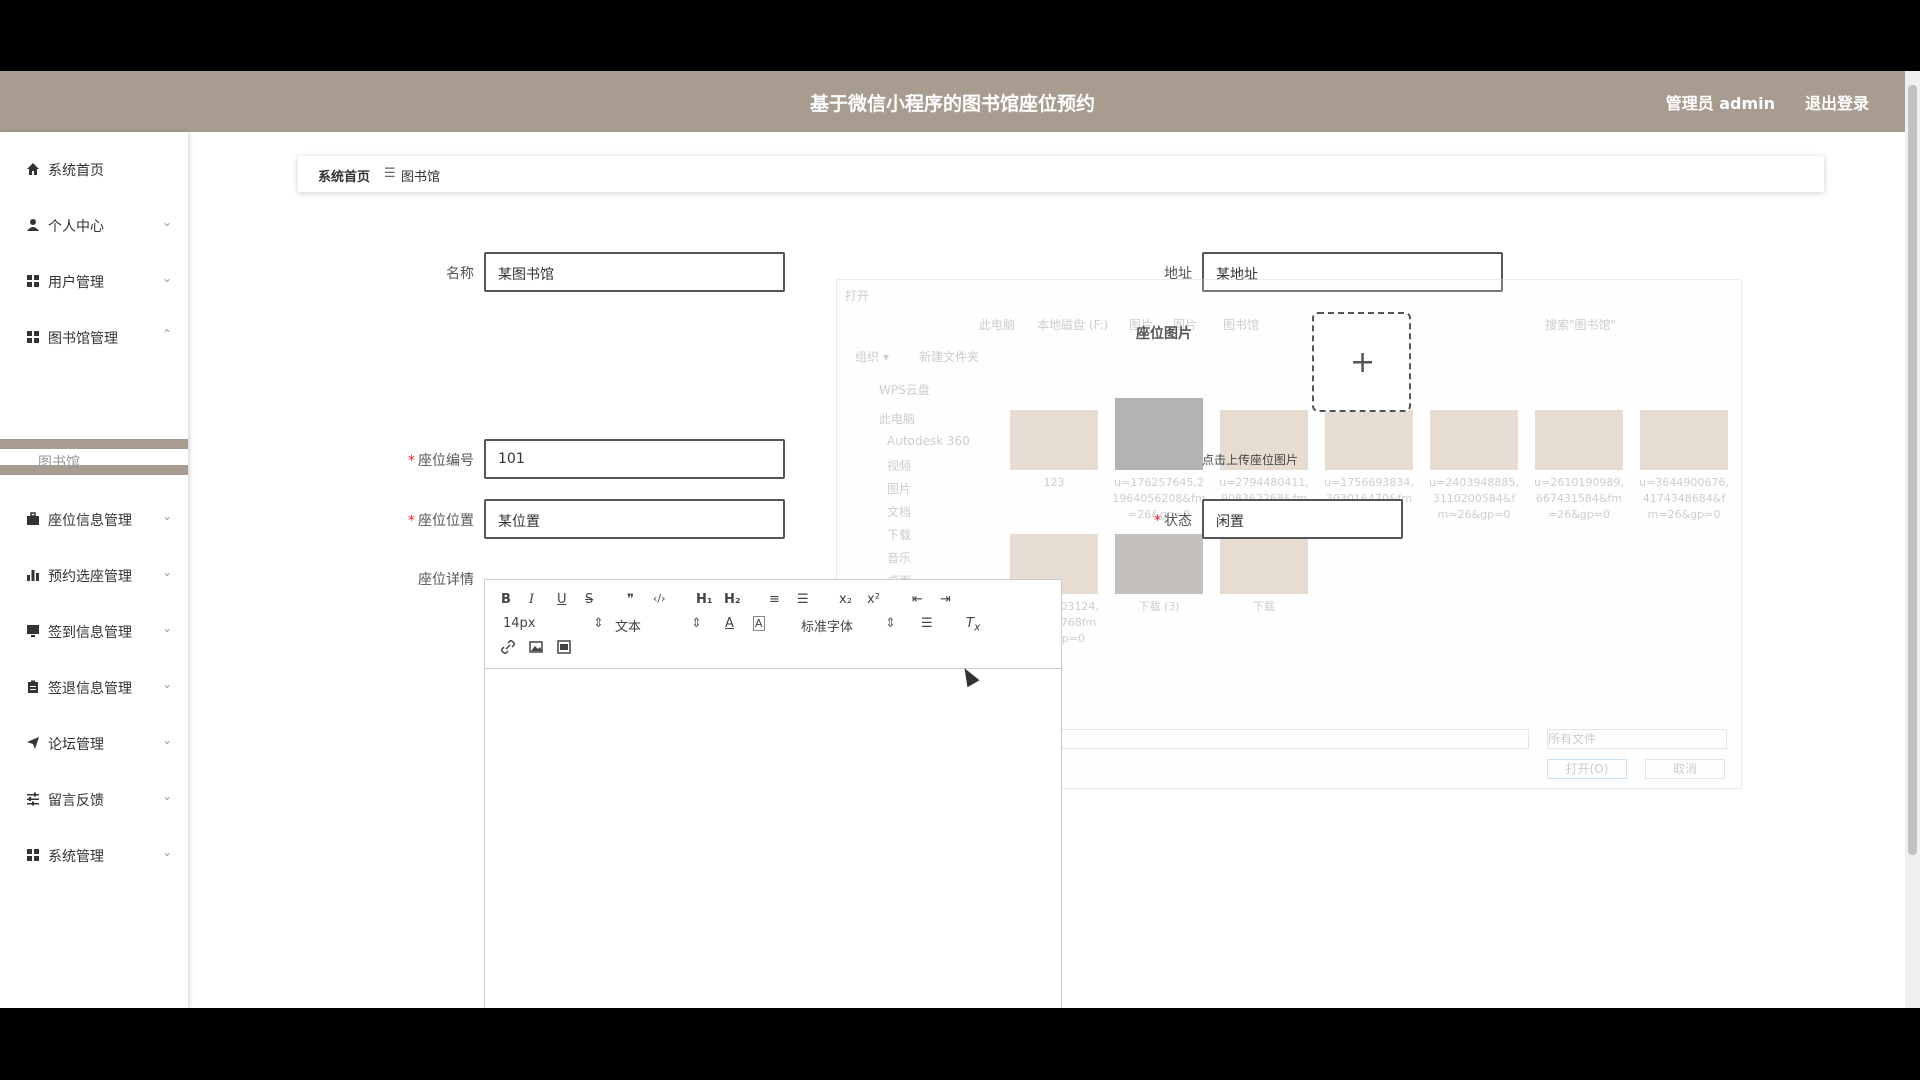 Image resolution: width=1920 pixels, height=1080 pixels. Describe the element at coordinates (508, 649) in the screenshot. I see `link-icon` at that location.